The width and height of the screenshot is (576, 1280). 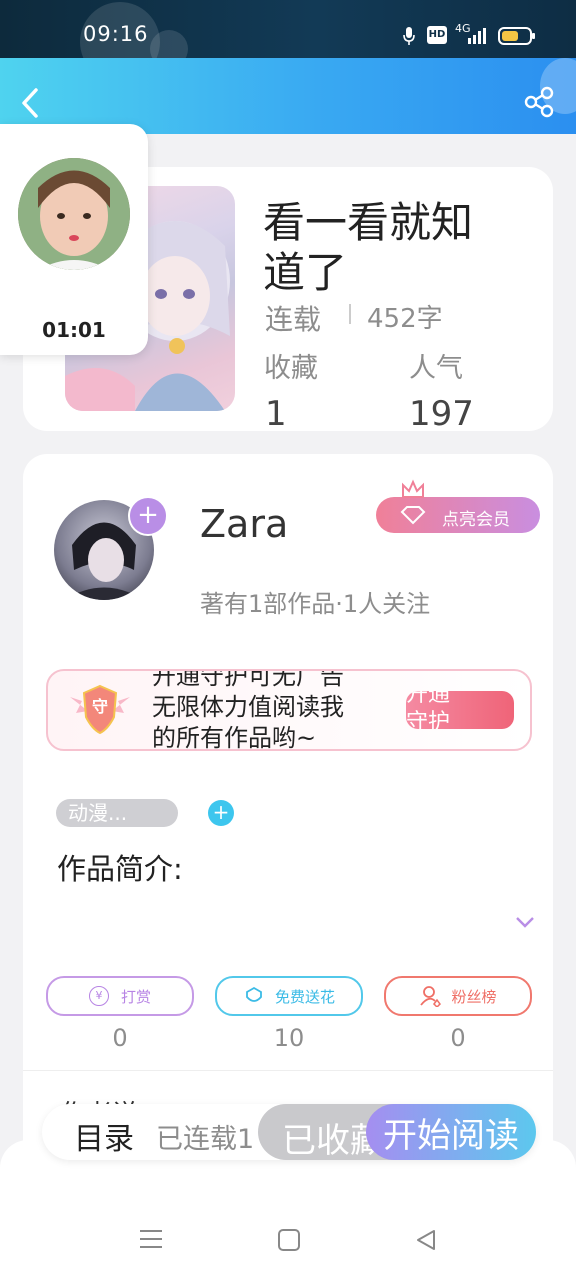 I want to click on guard-line-3: 的所有作品哟~, so click(x=234, y=737).